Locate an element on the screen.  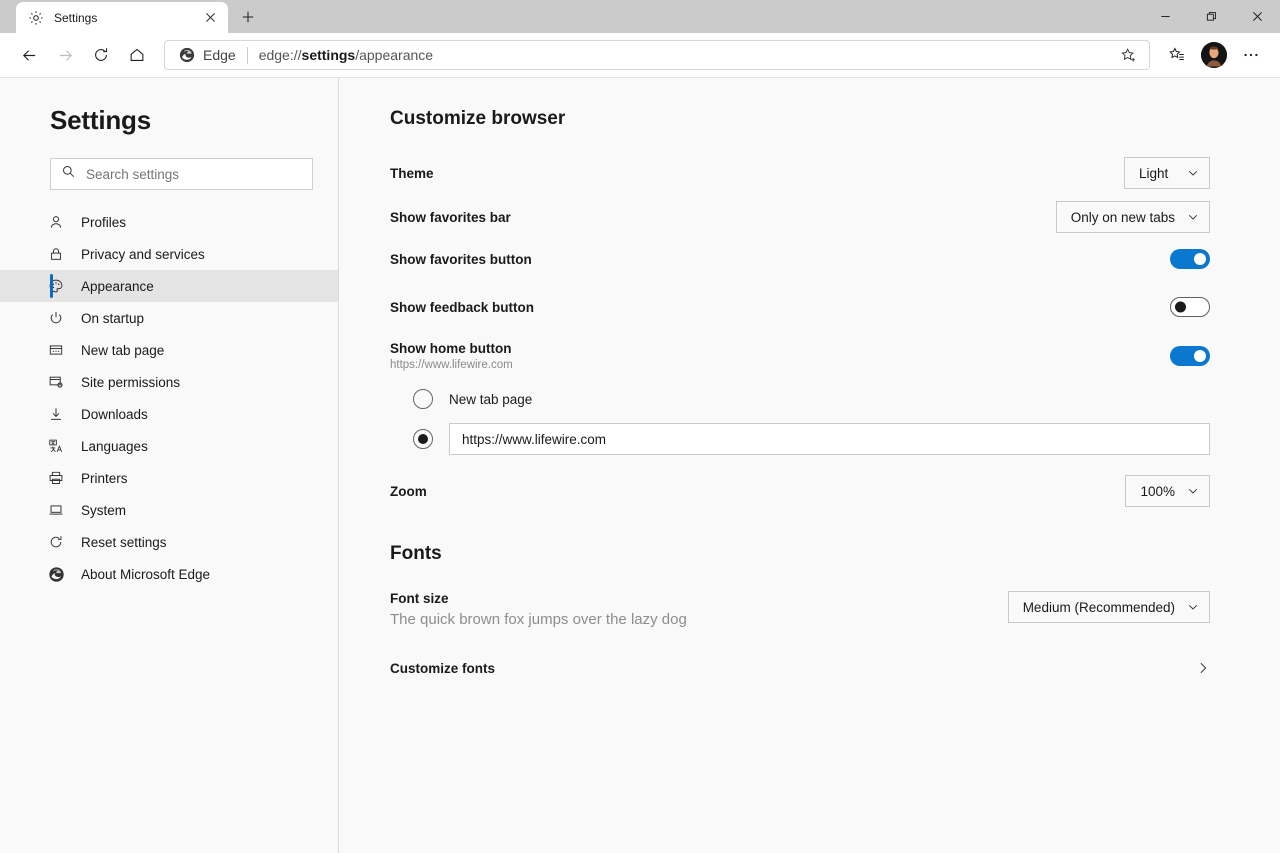
sidebar-item-label: Appearance is located at coordinates (117, 286).